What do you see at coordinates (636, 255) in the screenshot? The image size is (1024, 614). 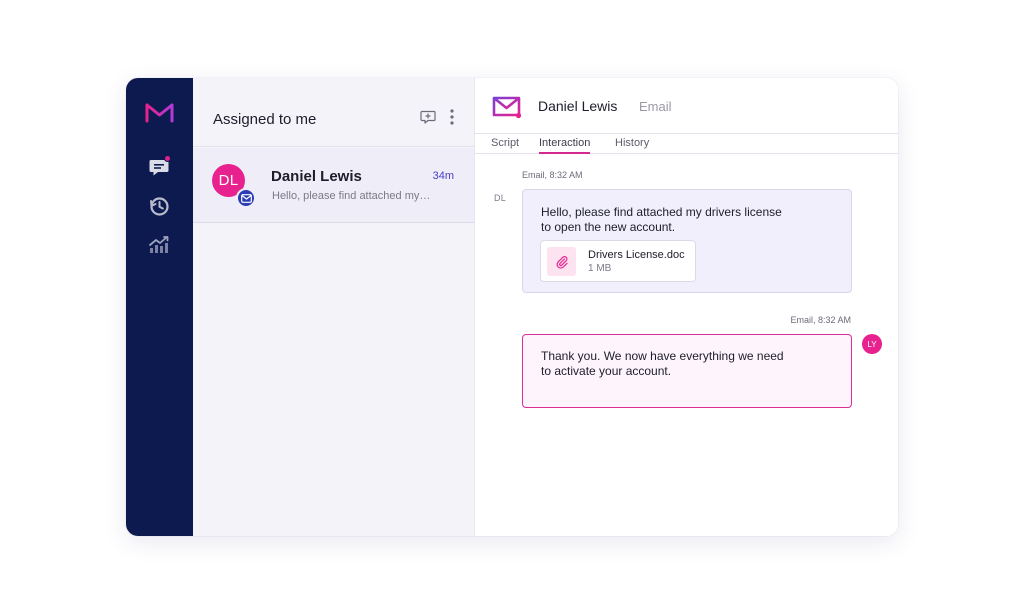 I see `attachment-name: Drivers License.doc` at bounding box center [636, 255].